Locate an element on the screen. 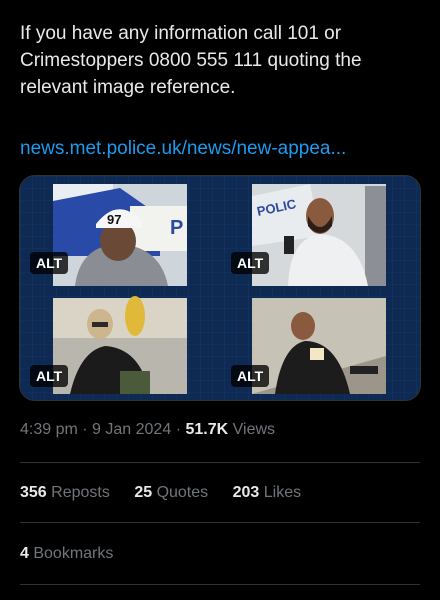 This screenshot has width=440, height=600. engagement-stats: 356 Reposts 25 Quotes 203 Likes is located at coordinates (170, 493).